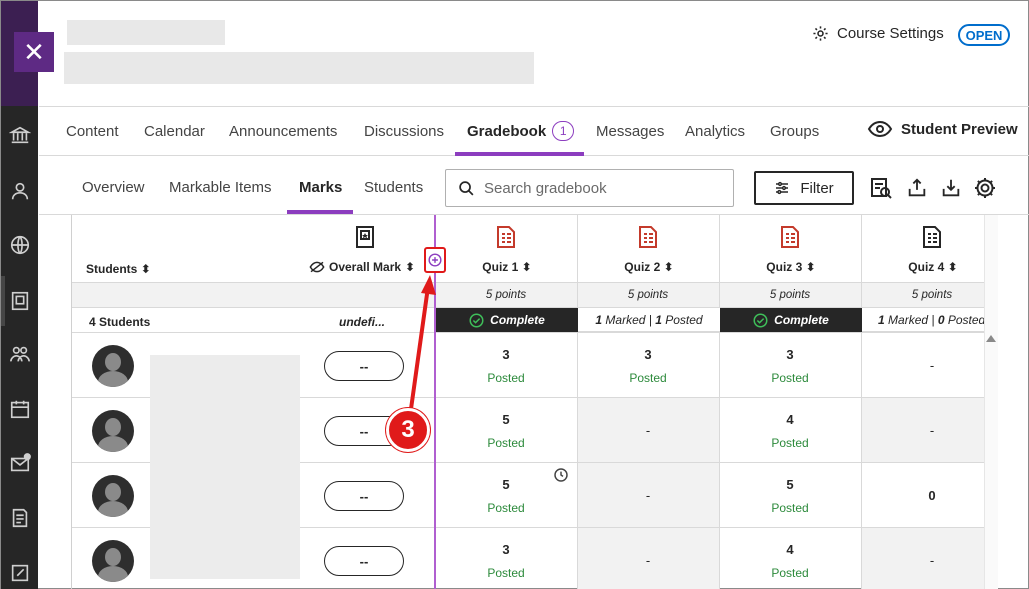 This screenshot has height=589, width=1029. I want to click on row-divider, so click(528, 332).